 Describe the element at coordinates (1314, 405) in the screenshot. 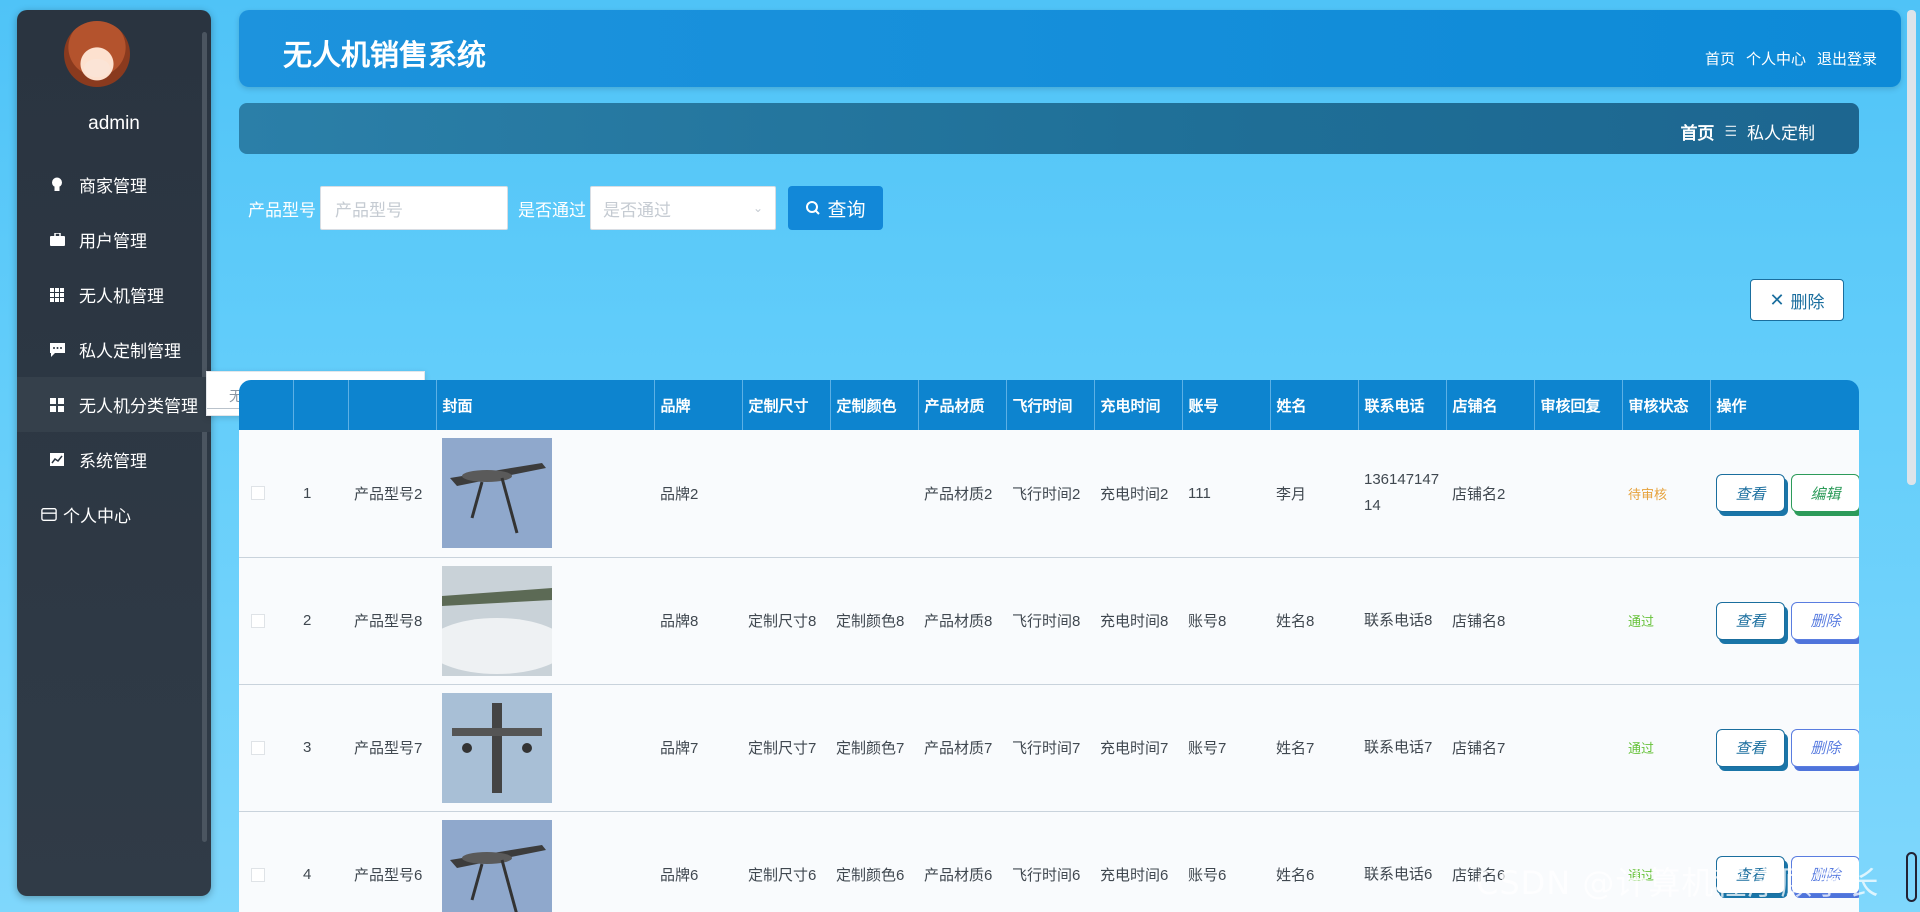

I see `col-header: 姓名` at that location.